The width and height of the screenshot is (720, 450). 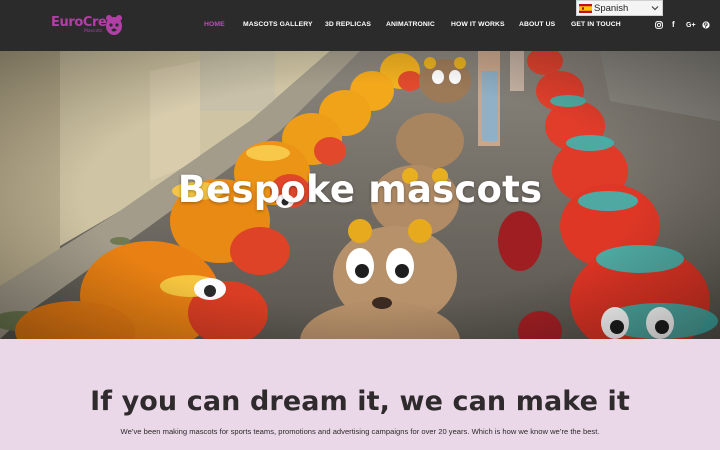 What do you see at coordinates (655, 8) in the screenshot?
I see `chevron-down-icon` at bounding box center [655, 8].